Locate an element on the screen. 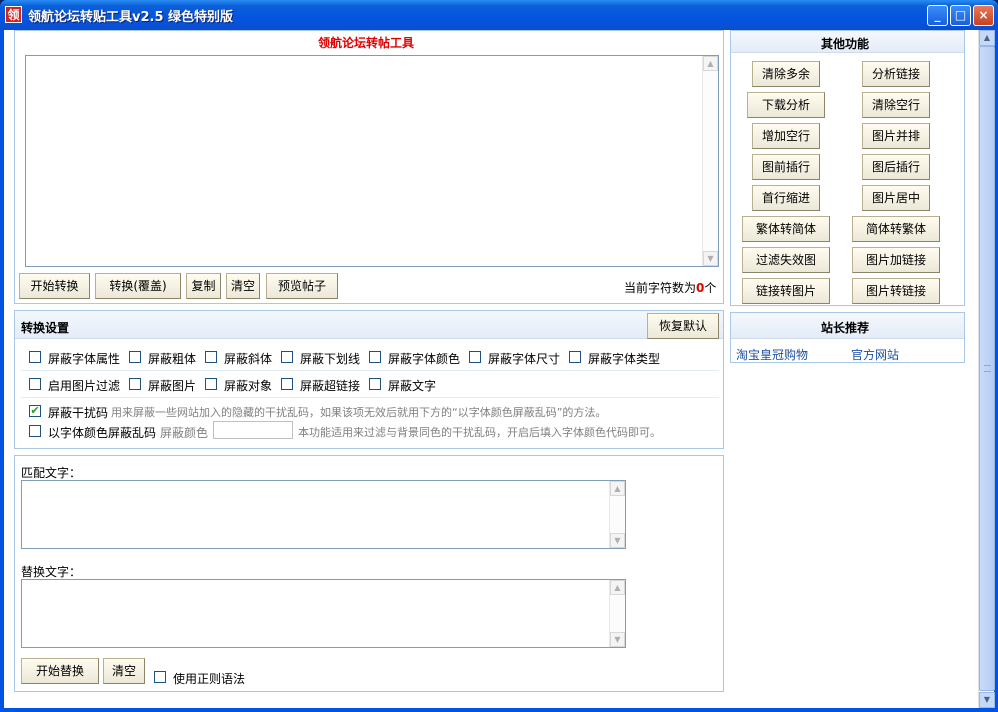  clear-extra-button: 清除多余 is located at coordinates (786, 74).